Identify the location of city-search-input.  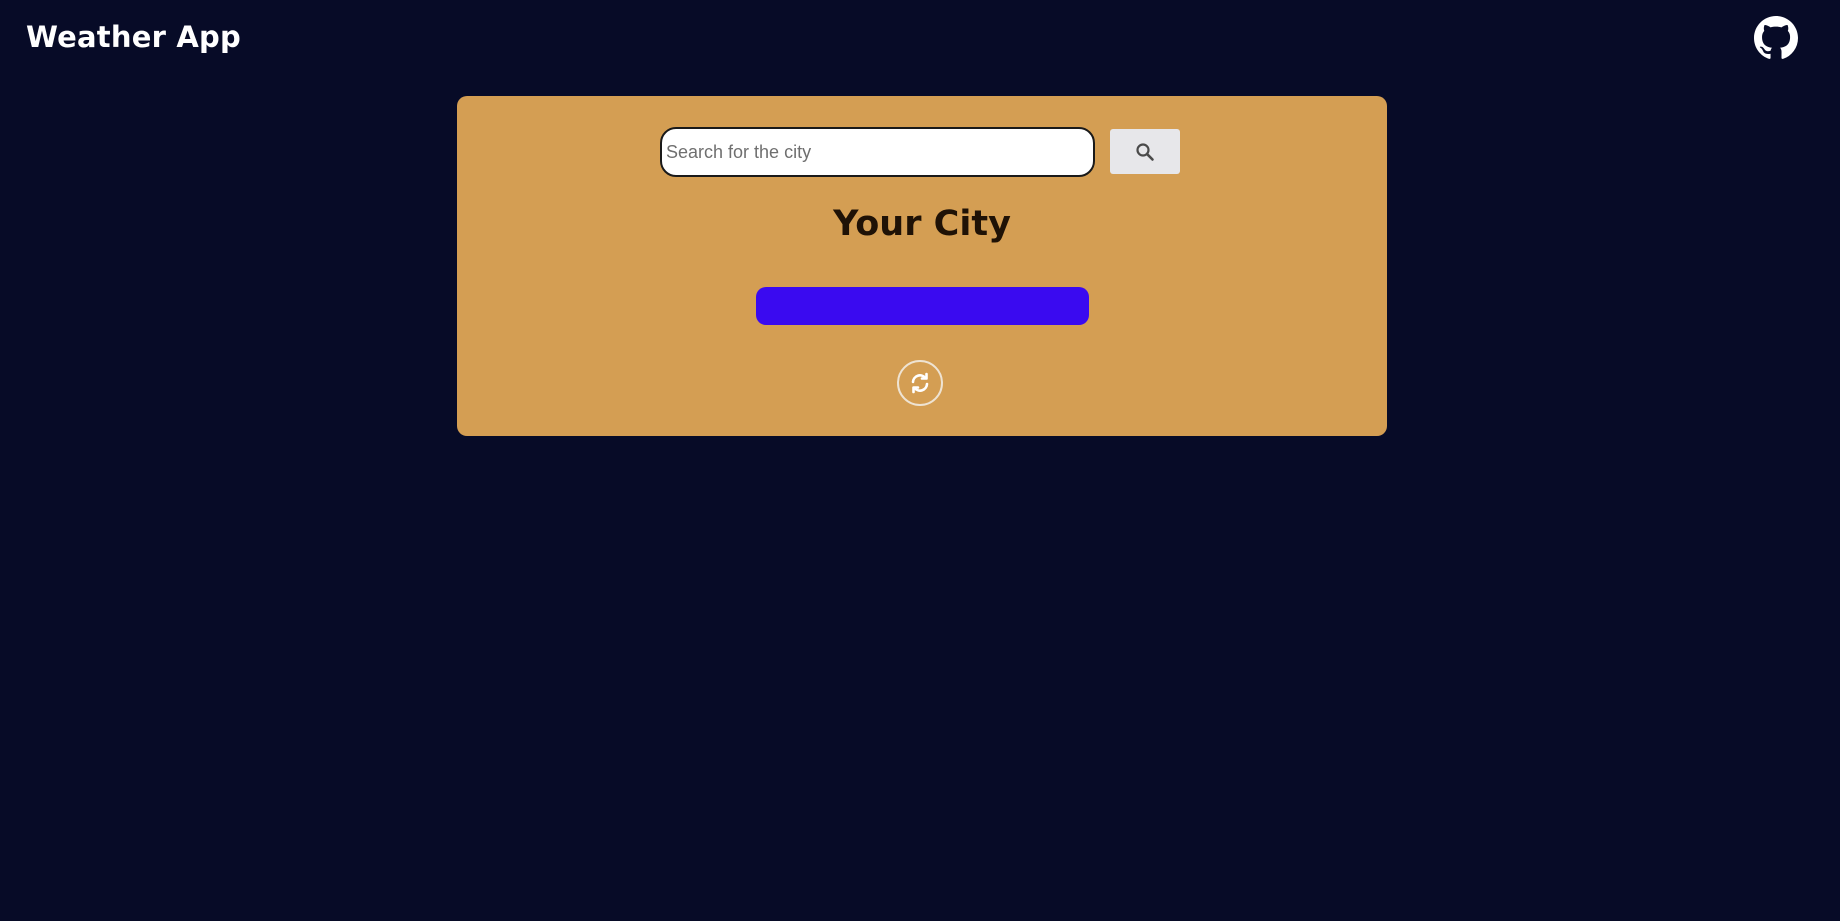
(877, 152).